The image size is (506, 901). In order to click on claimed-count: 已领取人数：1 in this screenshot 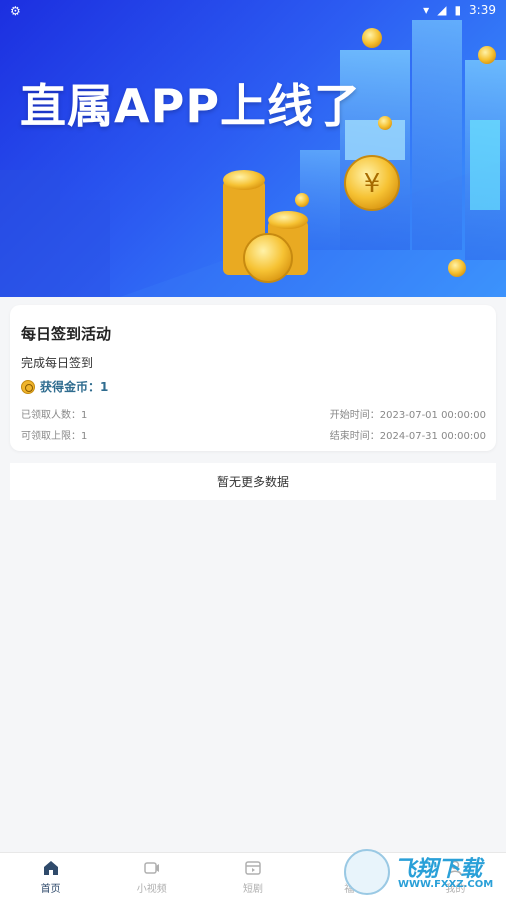, I will do `click(54, 415)`.